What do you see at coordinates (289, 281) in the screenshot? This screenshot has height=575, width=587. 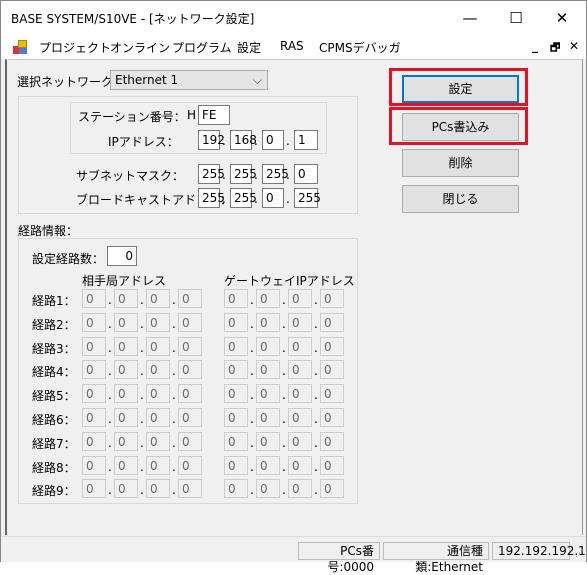 I see `gateway-ip-header: ゲートウェイIPアドレス` at bounding box center [289, 281].